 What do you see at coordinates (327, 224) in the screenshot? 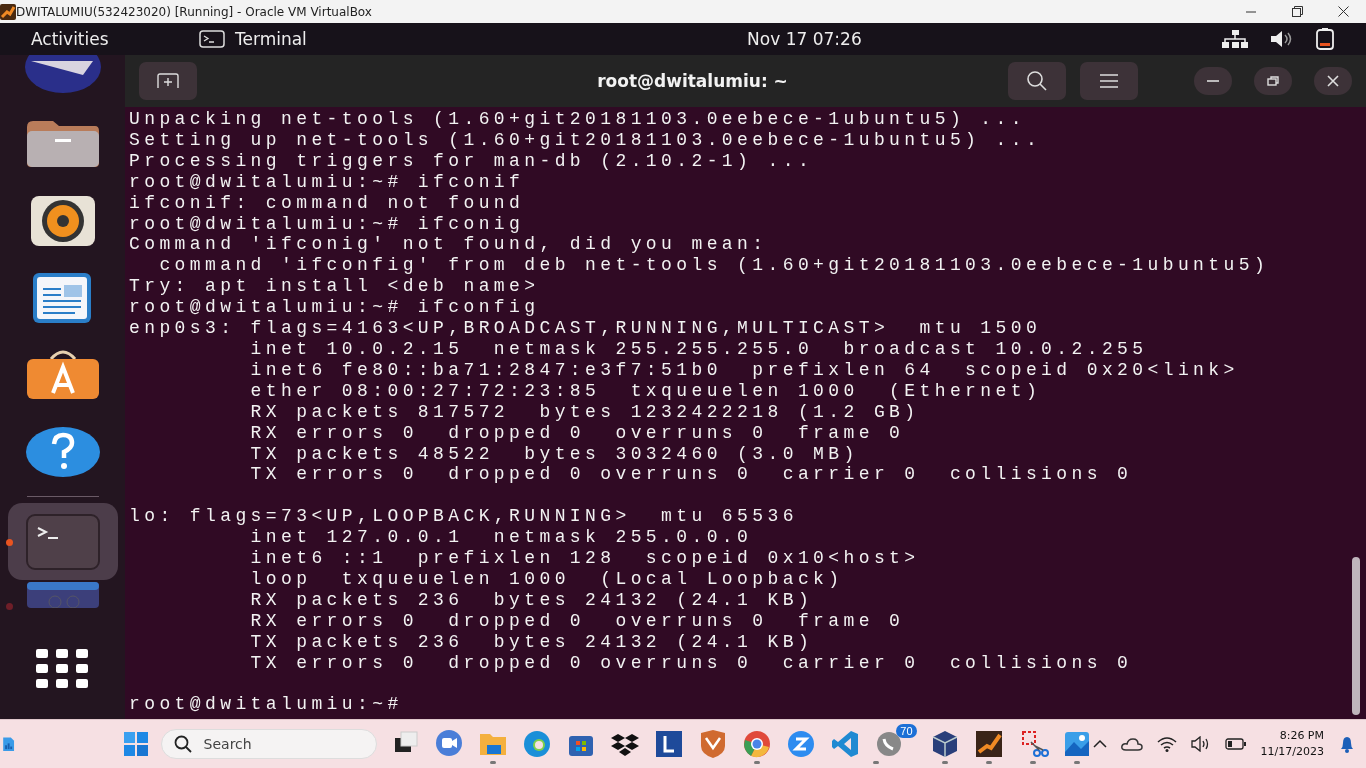
I see `terminal-line: root@dwitalumiu:~# ifconig` at bounding box center [327, 224].